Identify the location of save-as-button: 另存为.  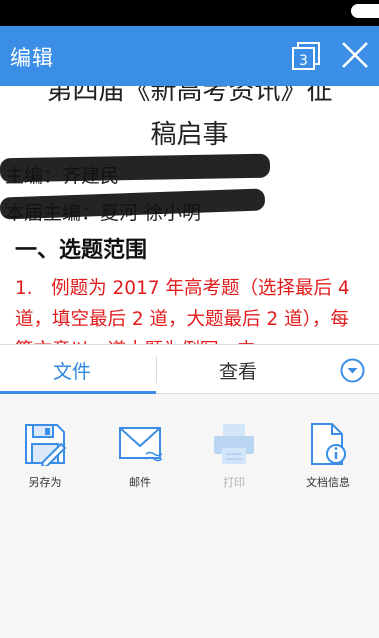
(45, 456).